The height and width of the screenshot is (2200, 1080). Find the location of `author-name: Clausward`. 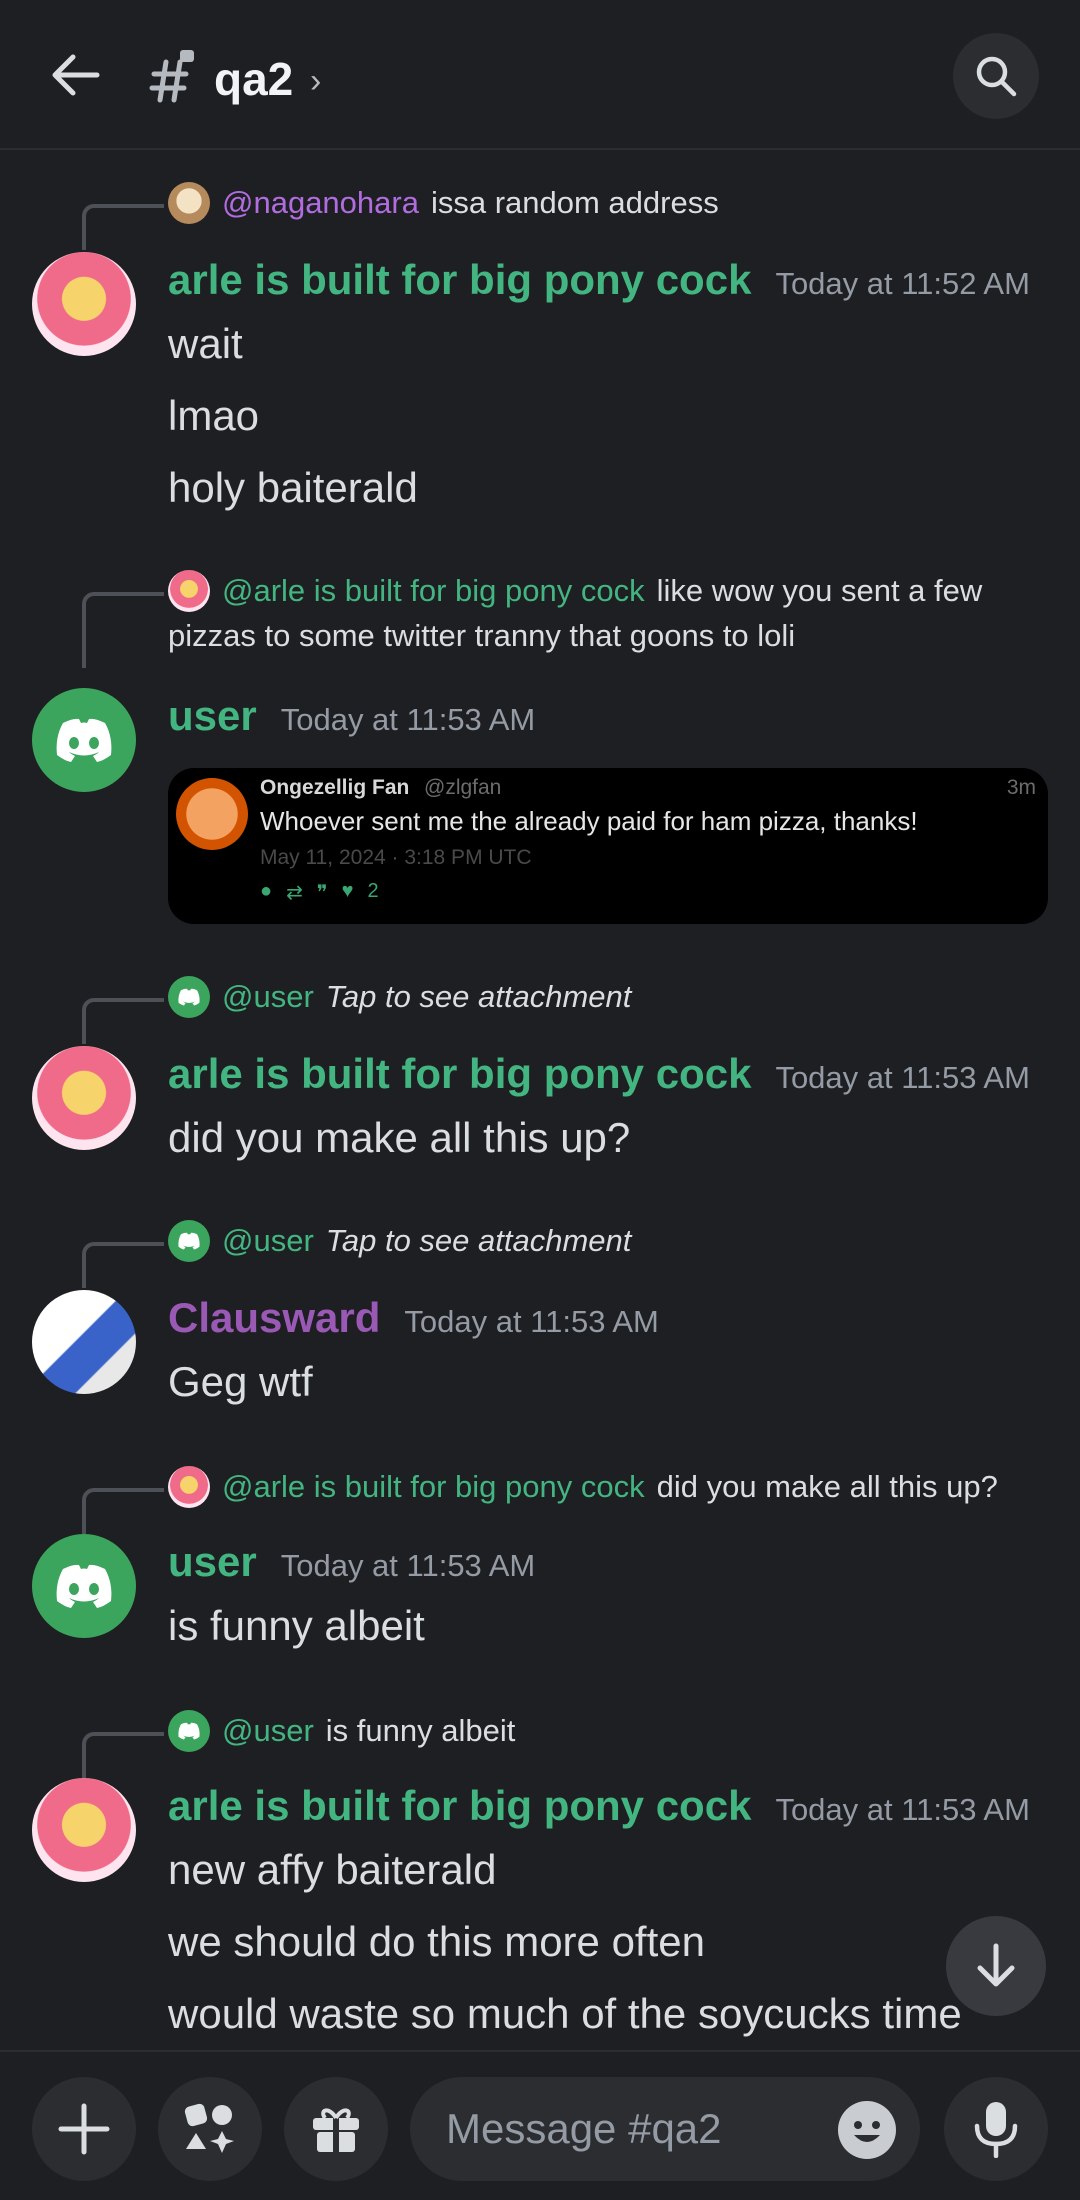

author-name: Clausward is located at coordinates (274, 1318).